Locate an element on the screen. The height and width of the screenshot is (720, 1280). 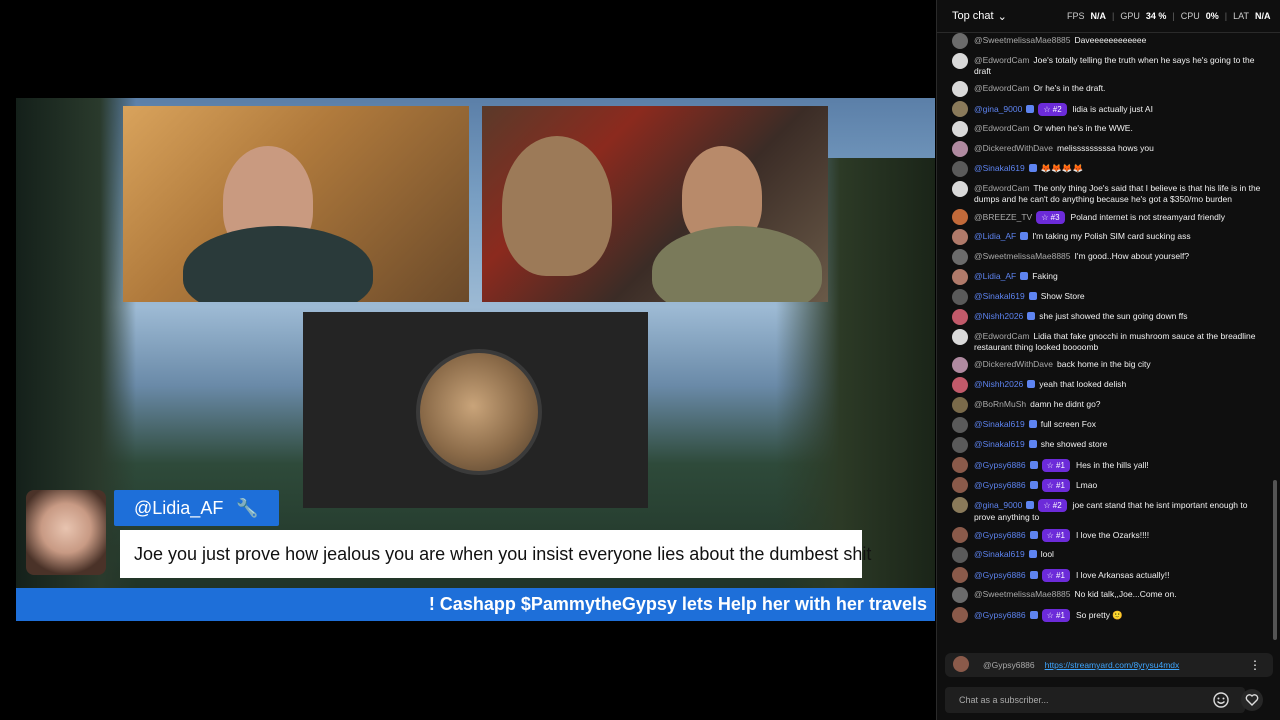
chat-message-text: So pretty 🙂 is located at coordinates (1099, 615).